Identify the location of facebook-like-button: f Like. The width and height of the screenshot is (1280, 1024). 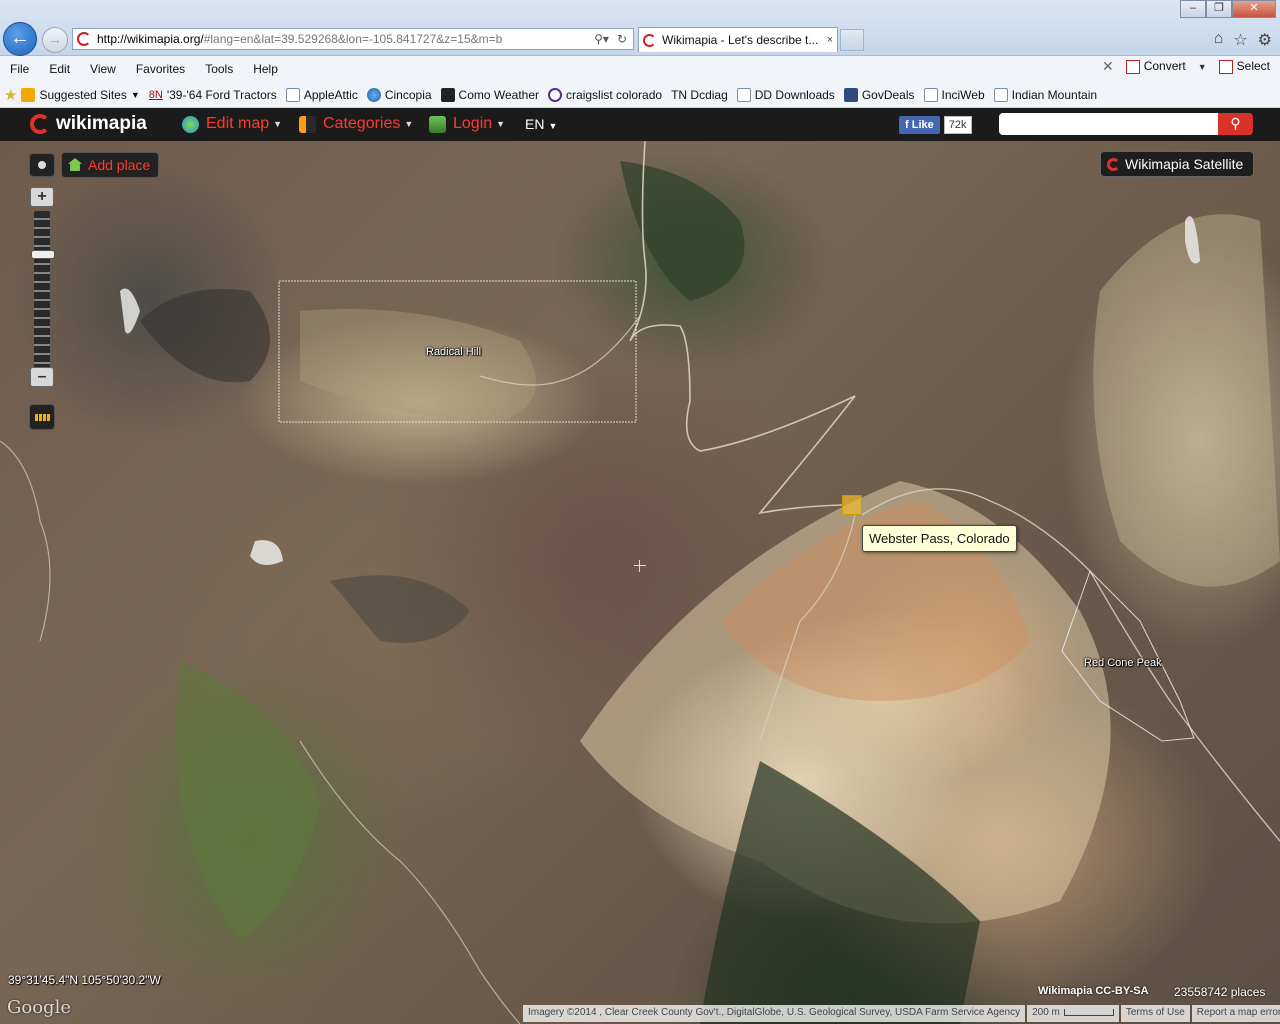
(919, 125).